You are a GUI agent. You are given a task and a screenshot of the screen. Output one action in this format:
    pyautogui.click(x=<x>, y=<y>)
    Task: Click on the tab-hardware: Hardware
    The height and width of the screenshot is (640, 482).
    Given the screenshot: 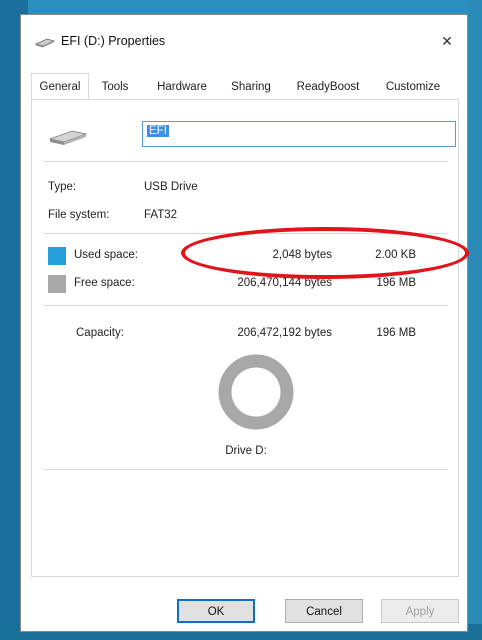 What is the action you would take?
    pyautogui.click(x=182, y=87)
    